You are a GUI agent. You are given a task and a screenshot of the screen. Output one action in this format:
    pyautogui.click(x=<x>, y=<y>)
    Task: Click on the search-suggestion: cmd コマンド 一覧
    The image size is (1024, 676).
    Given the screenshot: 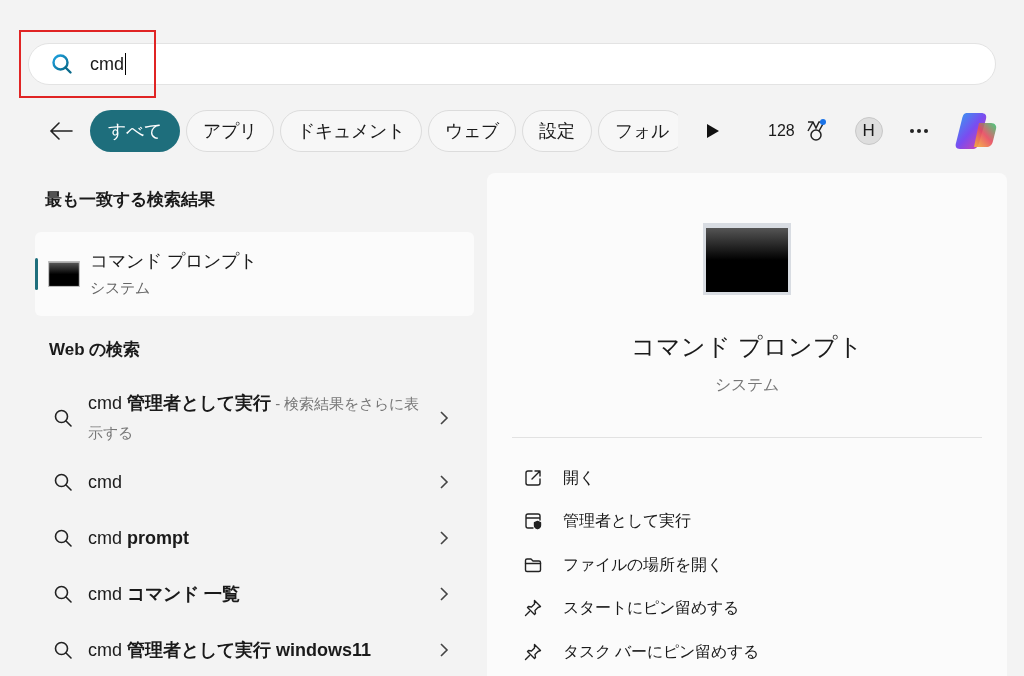 What is the action you would take?
    pyautogui.click(x=165, y=594)
    